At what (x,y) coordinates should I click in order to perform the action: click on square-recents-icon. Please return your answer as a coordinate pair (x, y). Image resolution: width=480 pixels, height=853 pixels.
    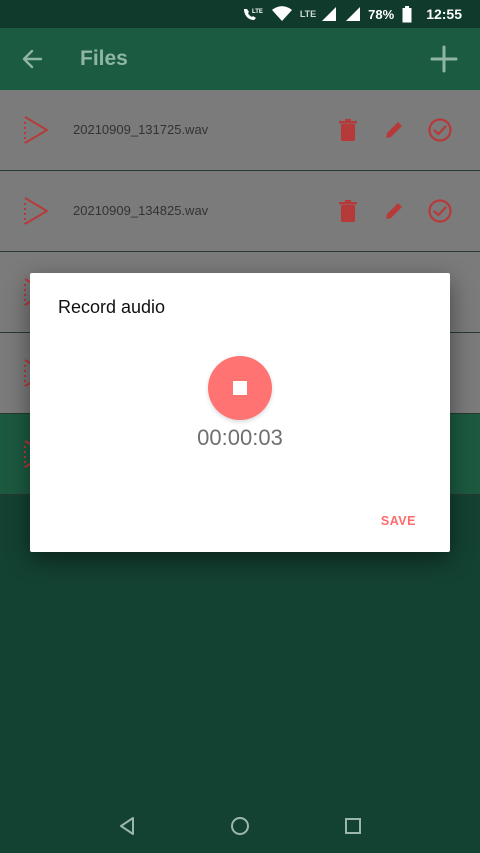
    Looking at the image, I should click on (353, 825).